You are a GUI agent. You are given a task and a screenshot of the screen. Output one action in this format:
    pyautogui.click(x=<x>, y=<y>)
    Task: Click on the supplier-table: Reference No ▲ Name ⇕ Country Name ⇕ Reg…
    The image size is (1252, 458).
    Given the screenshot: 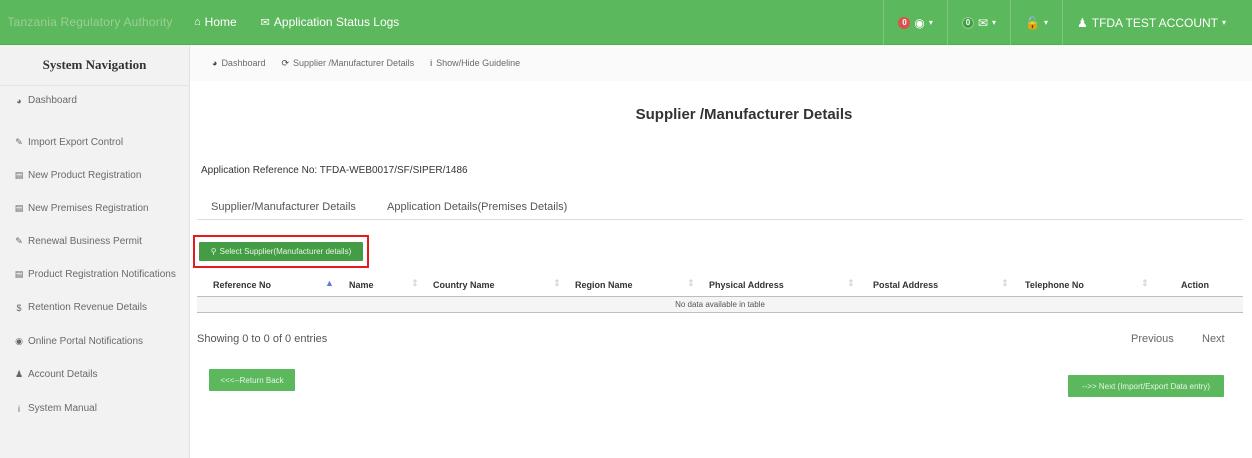 What is the action you would take?
    pyautogui.click(x=720, y=293)
    